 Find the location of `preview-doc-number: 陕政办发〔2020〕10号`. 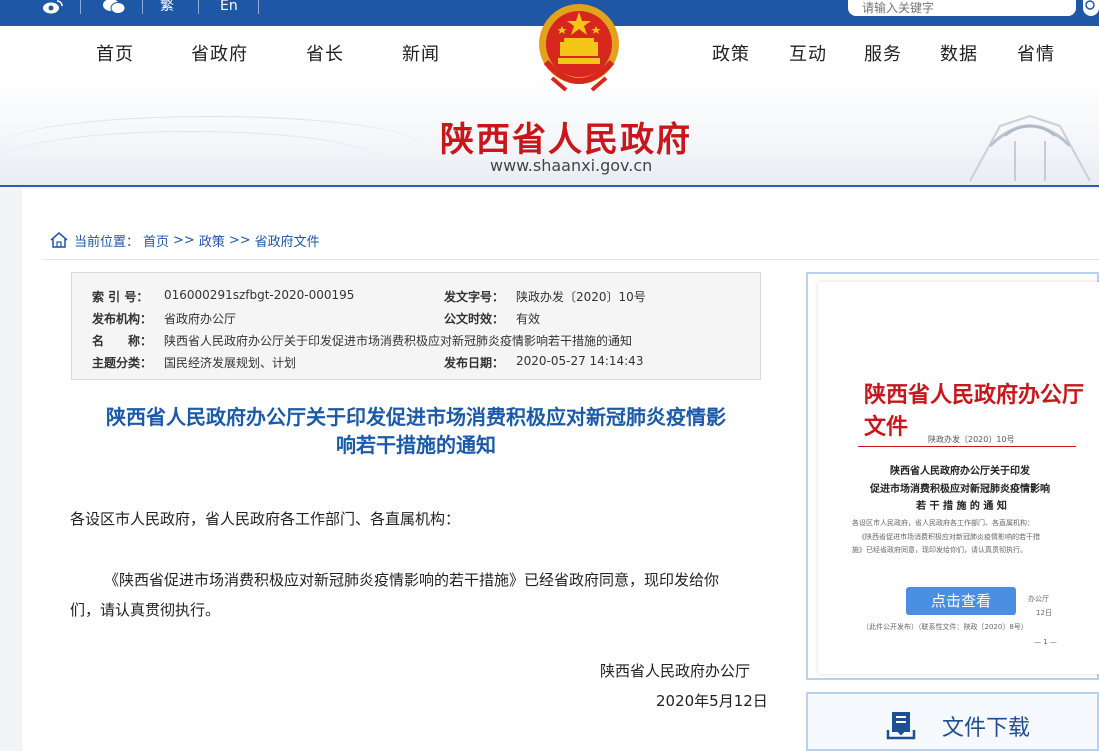

preview-doc-number: 陕政办发〔2020〕10号 is located at coordinates (971, 439).